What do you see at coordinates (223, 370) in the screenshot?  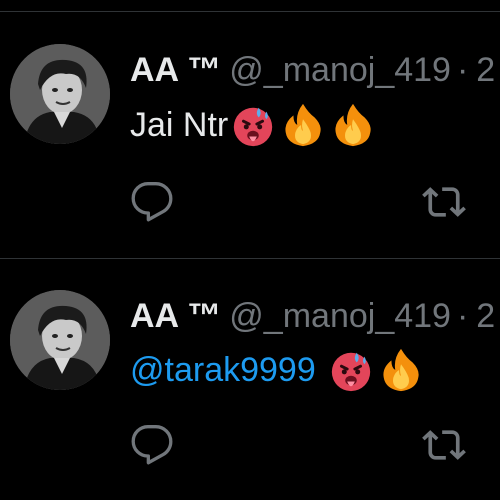 I see `mention-link: @tarak9999` at bounding box center [223, 370].